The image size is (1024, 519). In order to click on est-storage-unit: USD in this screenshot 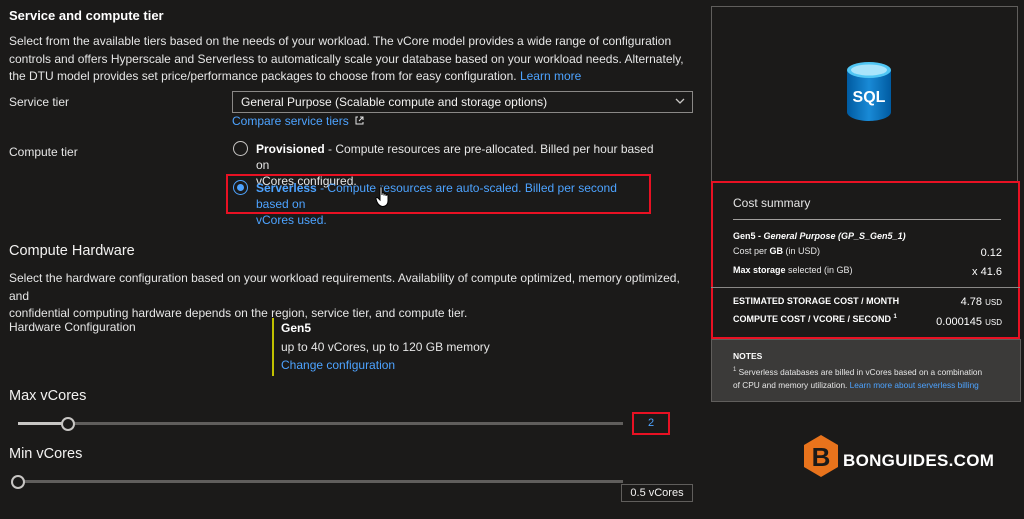, I will do `click(993, 302)`.